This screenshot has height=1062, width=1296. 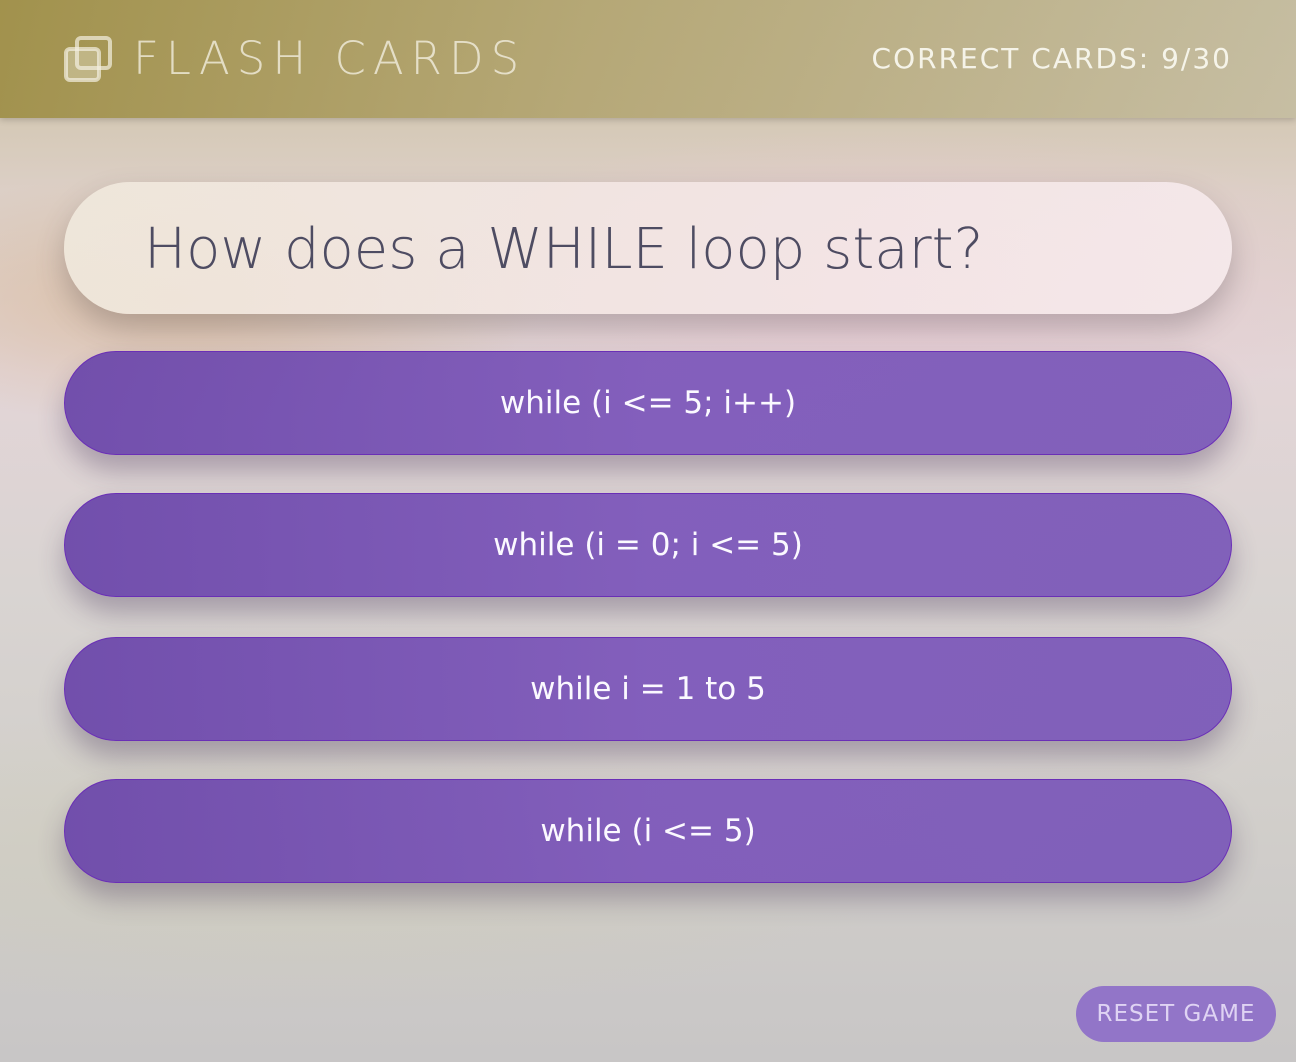 What do you see at coordinates (330, 58) in the screenshot?
I see `app-title: FLASH CARDS` at bounding box center [330, 58].